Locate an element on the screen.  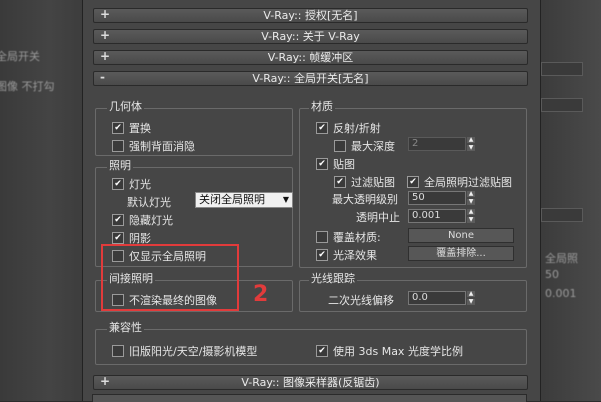
max-transp-label: 最大透明级别 is located at coordinates (365, 199).